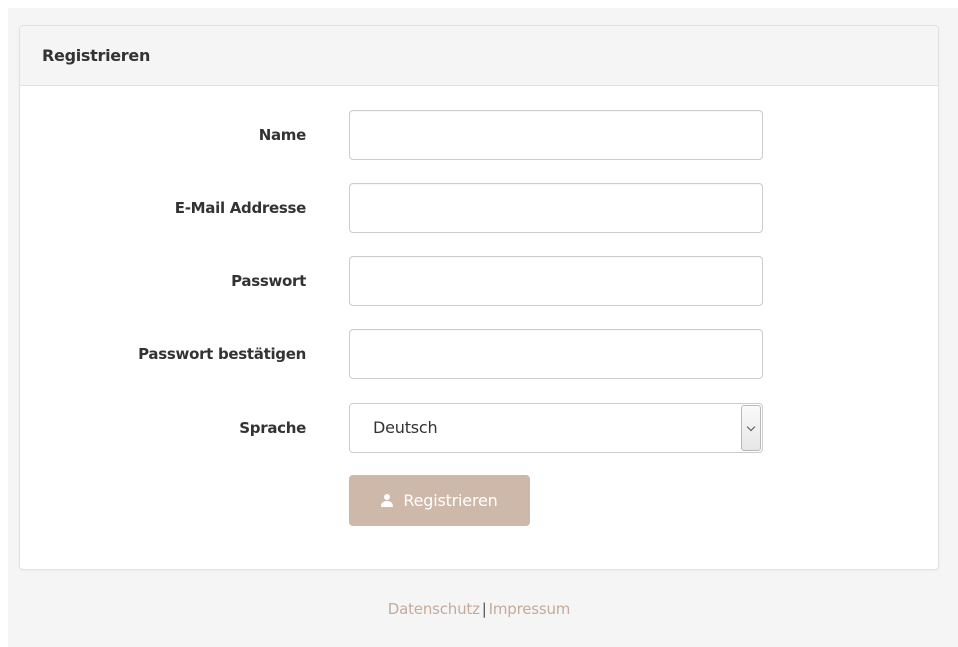 This screenshot has width=958, height=647. Describe the element at coordinates (556, 208) in the screenshot. I see `email-input` at that location.